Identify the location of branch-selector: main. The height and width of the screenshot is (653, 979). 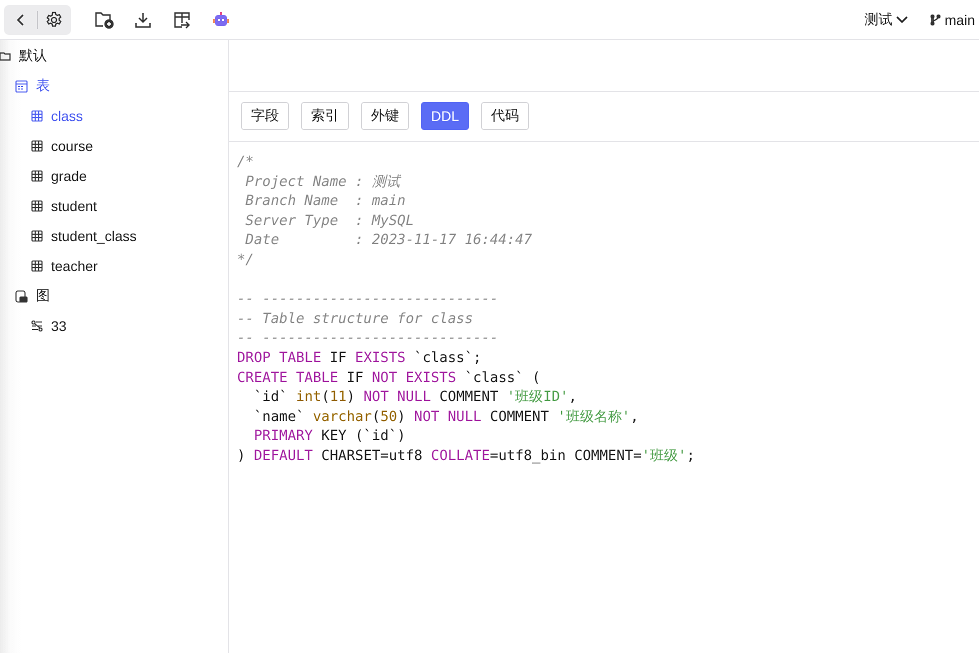
(952, 20).